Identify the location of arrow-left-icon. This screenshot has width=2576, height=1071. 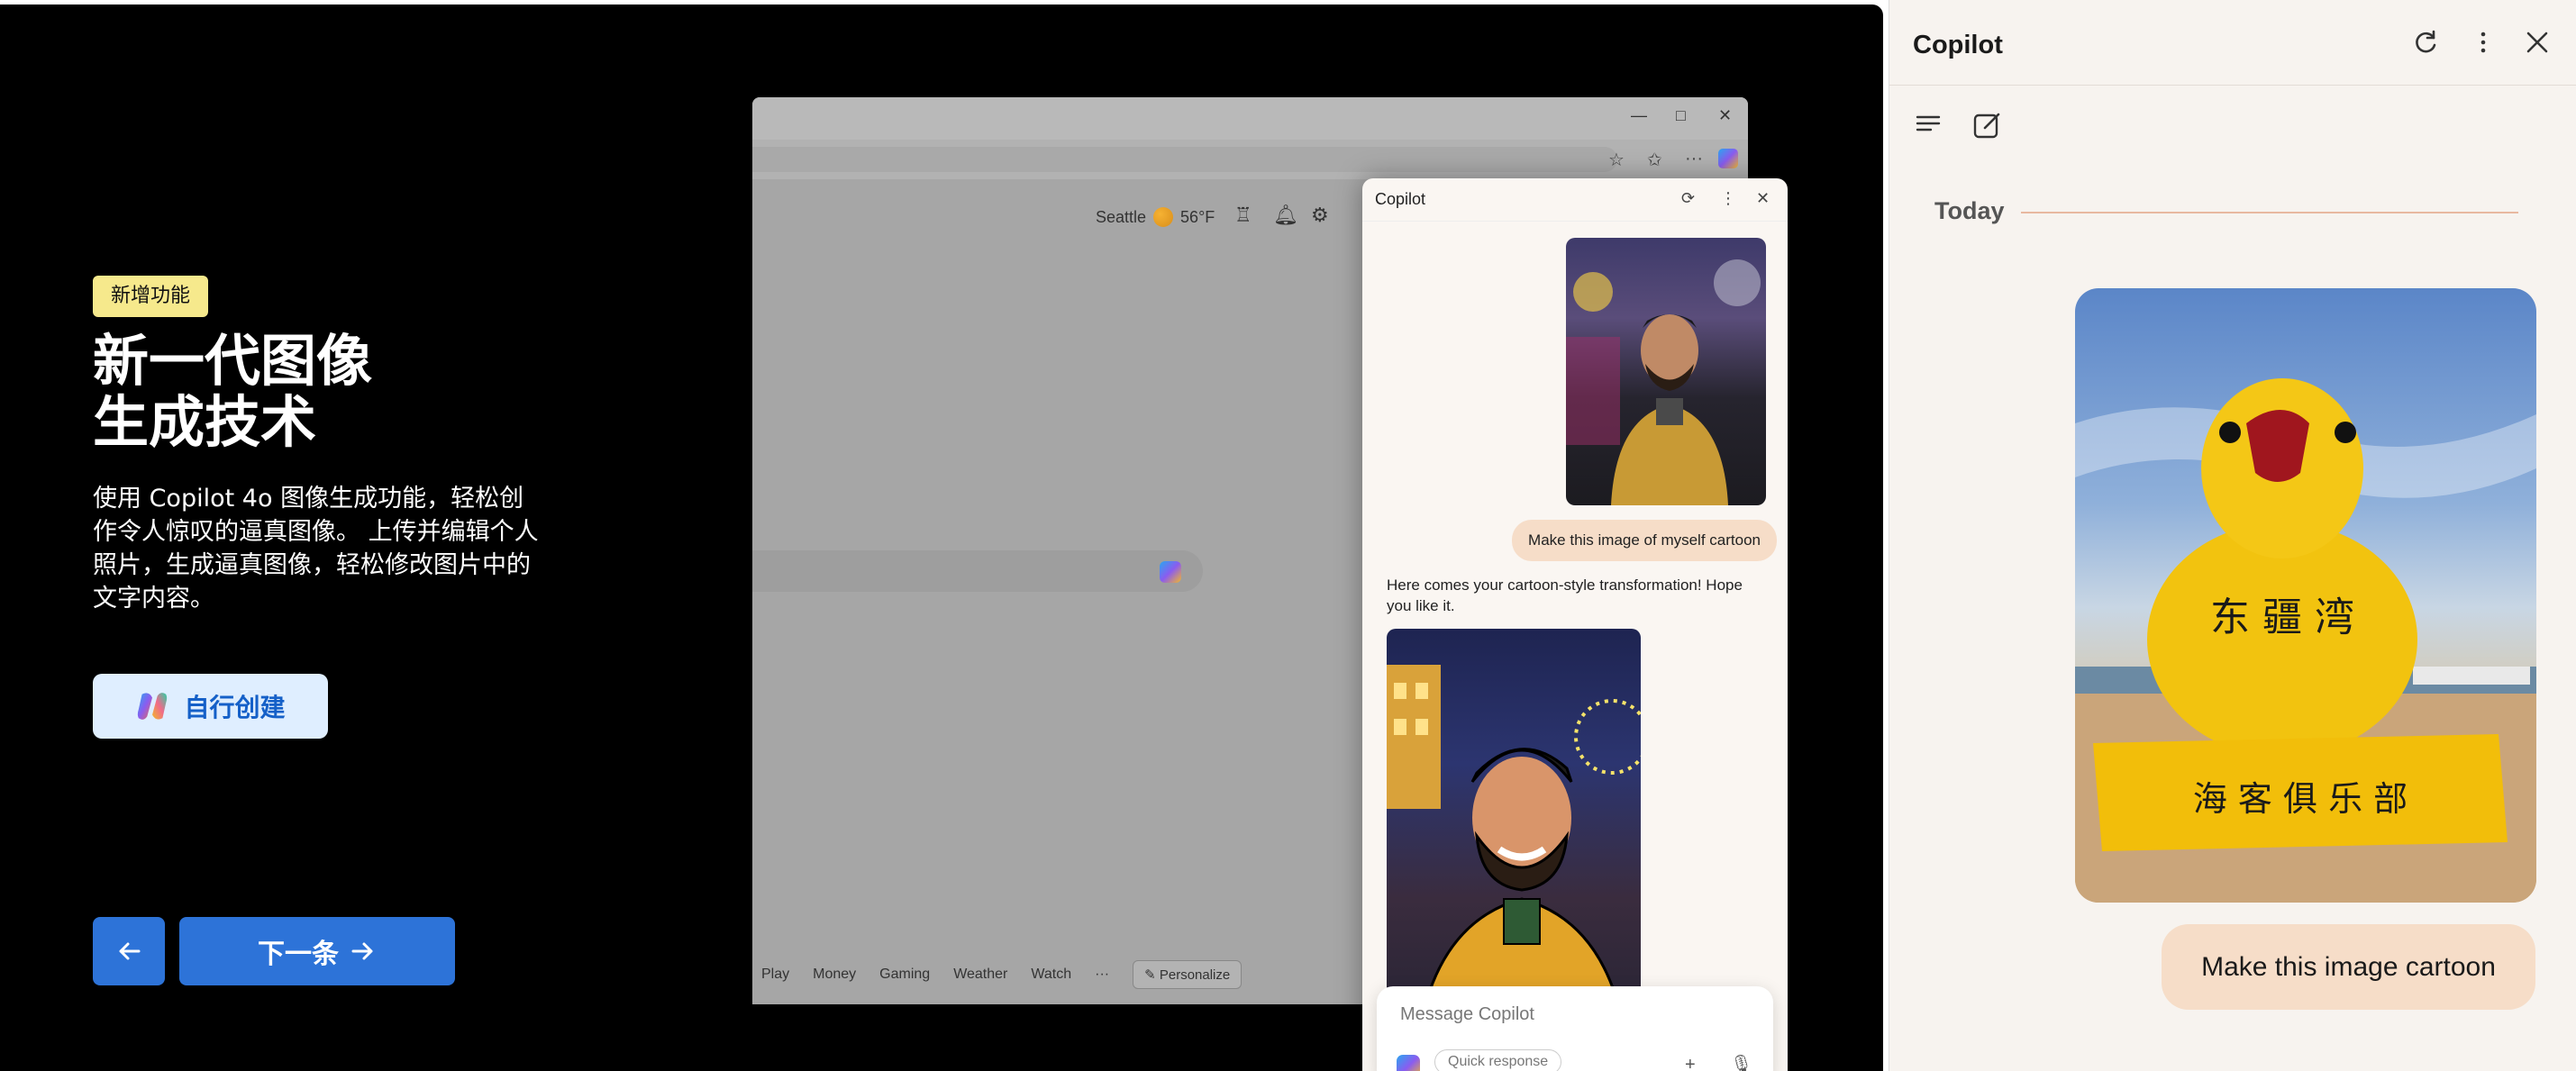
(130, 951).